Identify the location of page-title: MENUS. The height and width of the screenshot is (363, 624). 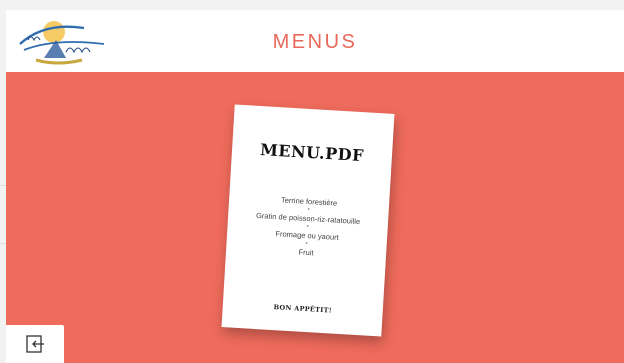
(315, 42).